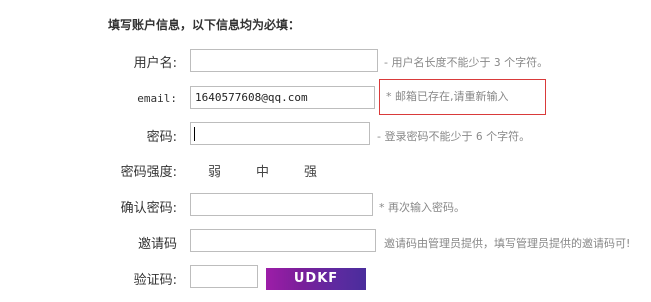  I want to click on invite-code-input, so click(283, 240).